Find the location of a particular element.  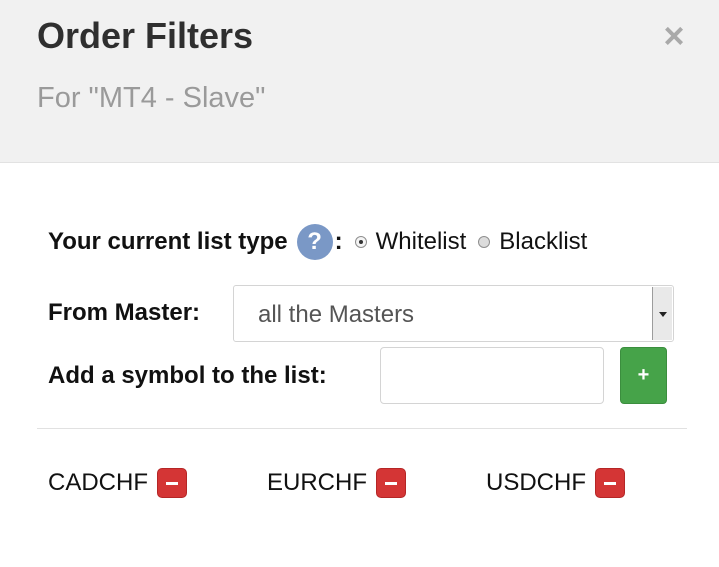

list-type-colon: : is located at coordinates (338, 241).